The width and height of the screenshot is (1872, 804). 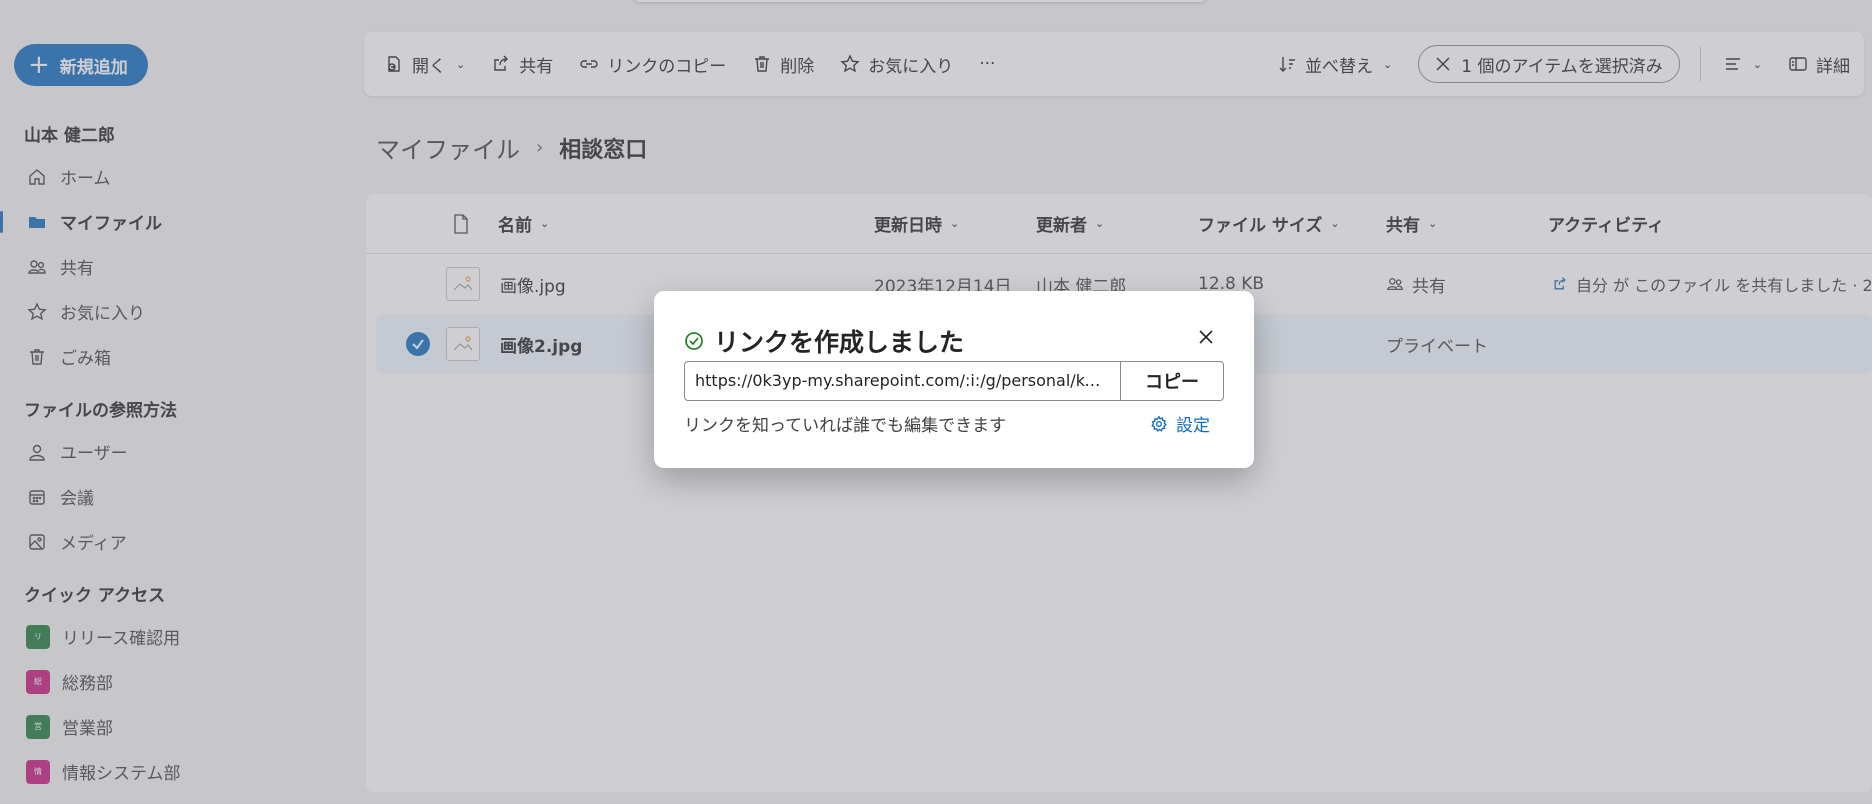 I want to click on close-button, so click(x=1206, y=337).